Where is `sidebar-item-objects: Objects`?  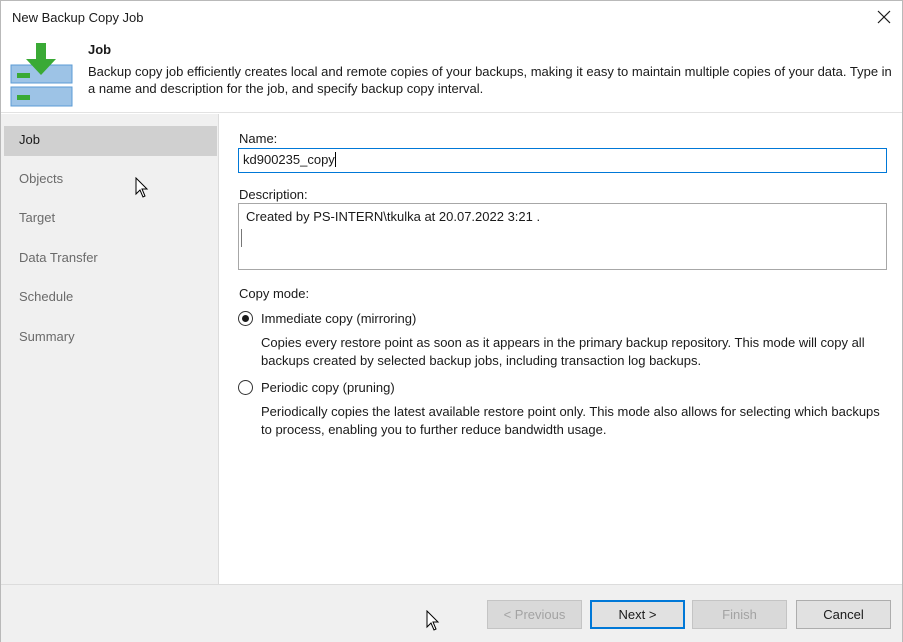
sidebar-item-objects: Objects is located at coordinates (110, 180).